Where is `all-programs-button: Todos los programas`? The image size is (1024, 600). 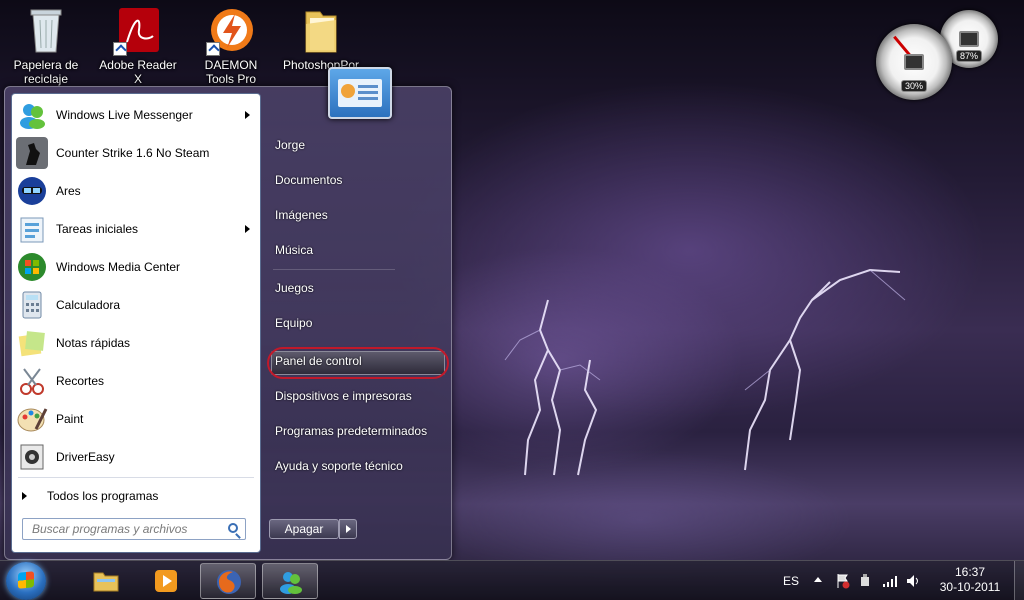 all-programs-button: Todos los programas is located at coordinates (137, 496).